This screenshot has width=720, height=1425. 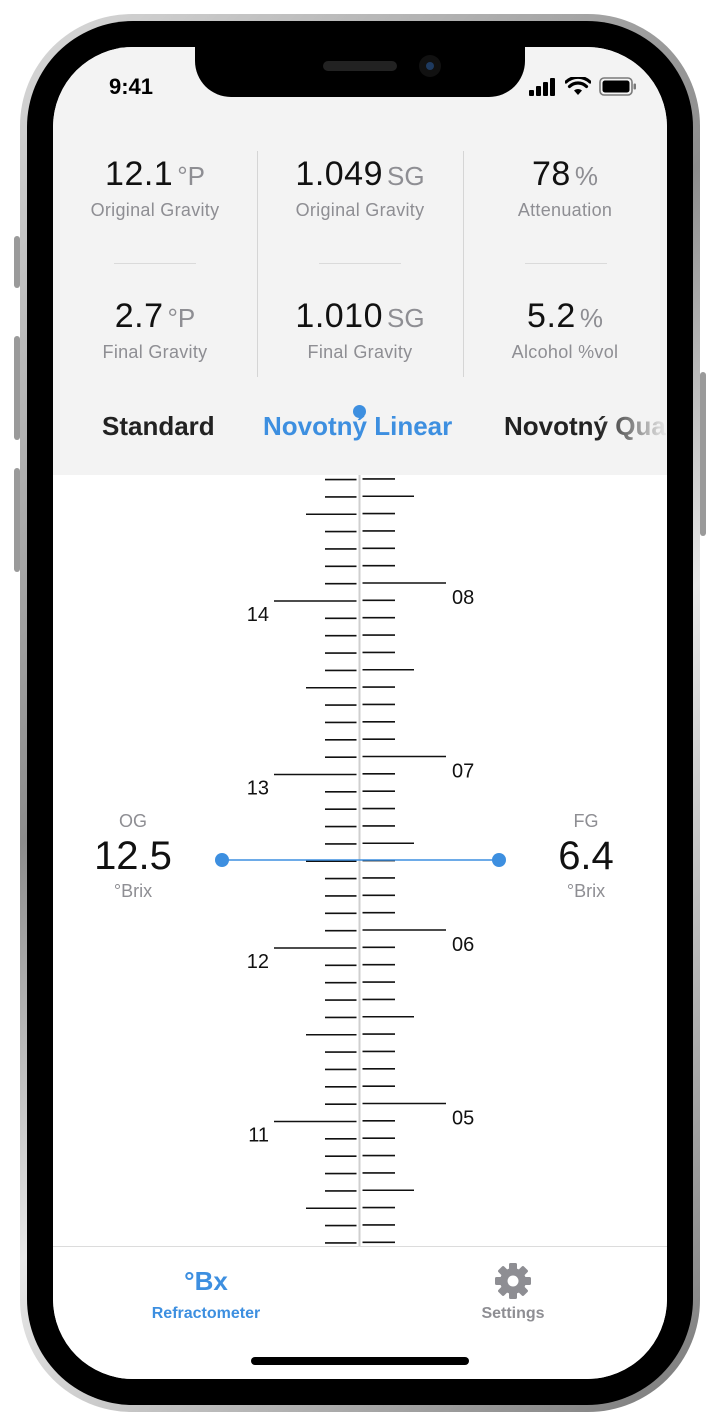 What do you see at coordinates (357, 426) in the screenshot?
I see `scale-tab-novotny-linear: Novotný Linear` at bounding box center [357, 426].